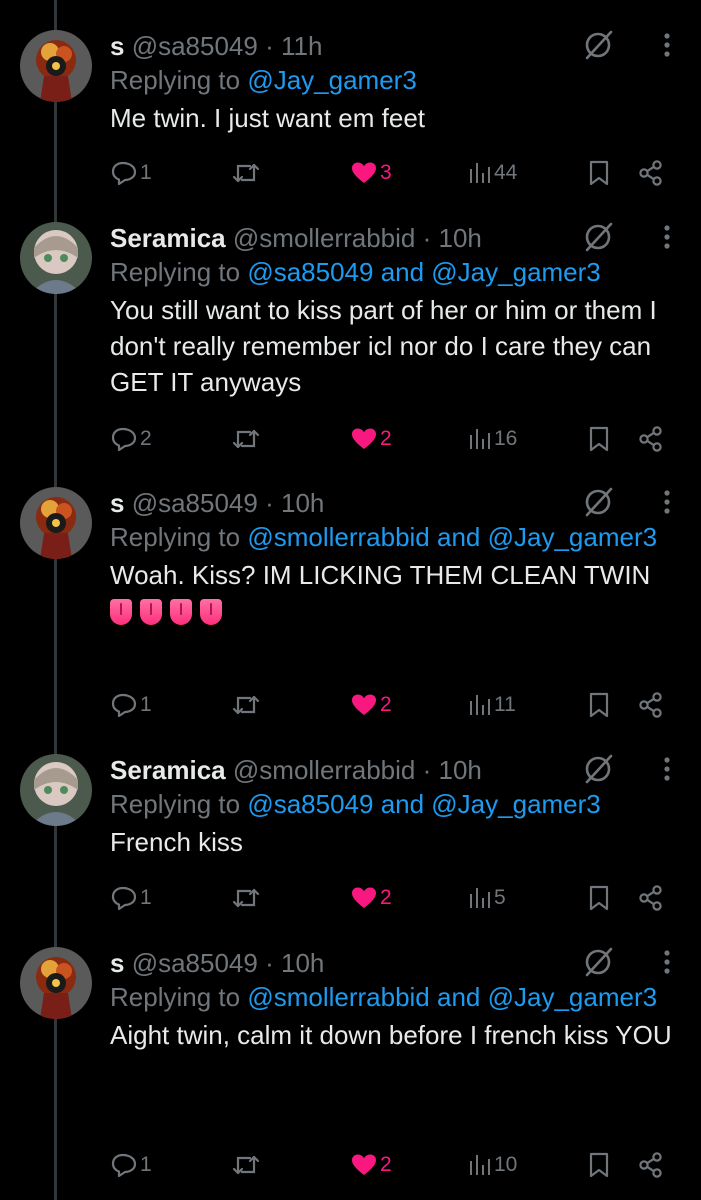 Image resolution: width=701 pixels, height=1200 pixels. I want to click on view-count: 11, so click(505, 704).